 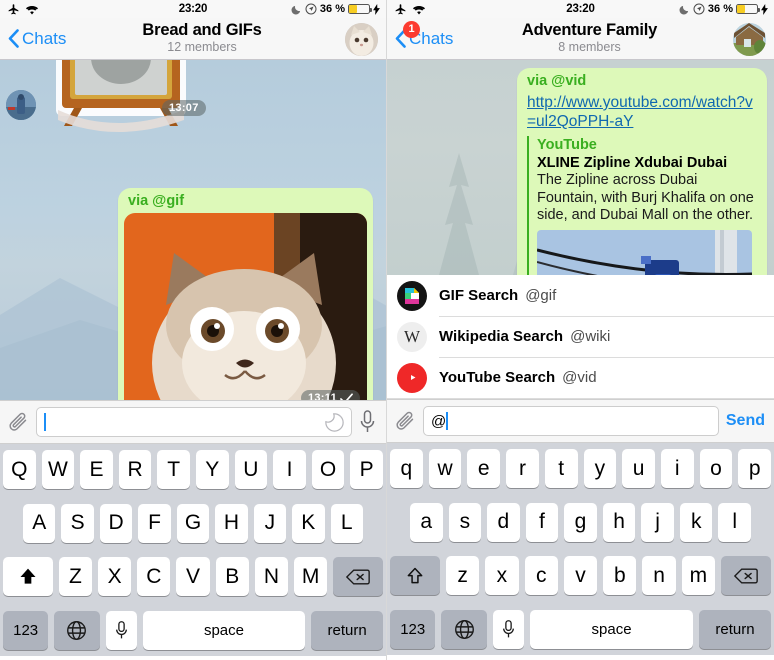 I want to click on wikipedia-bot-icon: W, so click(x=412, y=336).